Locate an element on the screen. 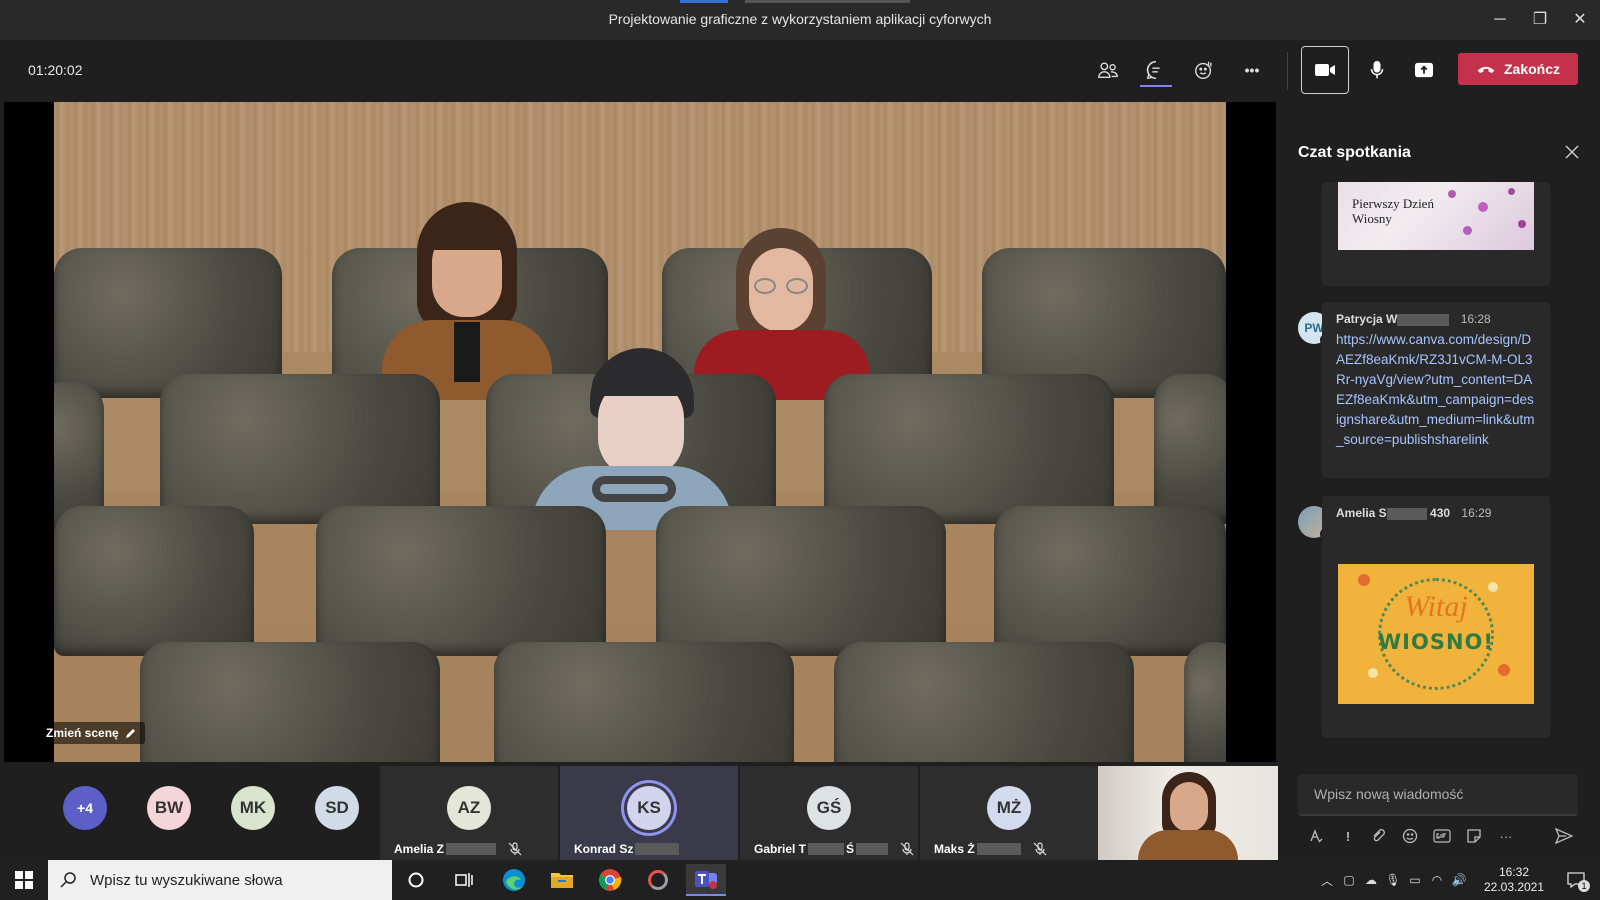  volume-icon: 🔊 is located at coordinates (1459, 880).